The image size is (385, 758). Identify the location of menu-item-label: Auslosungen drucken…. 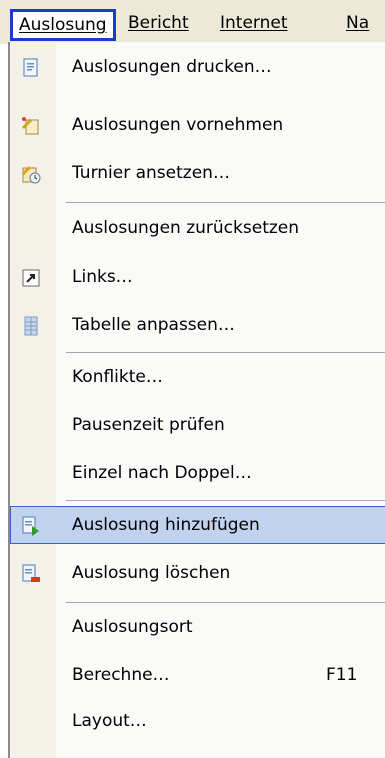
(172, 67).